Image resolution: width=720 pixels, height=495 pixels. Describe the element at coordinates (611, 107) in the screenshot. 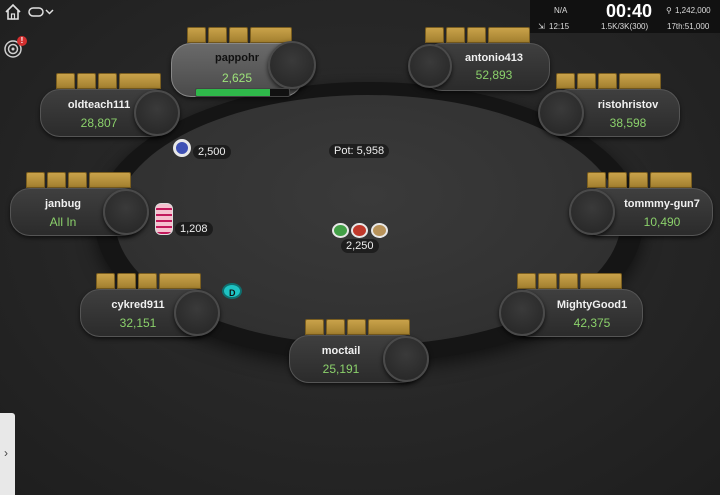

I see `seat-ristohristov: ristohristov 38,598` at that location.